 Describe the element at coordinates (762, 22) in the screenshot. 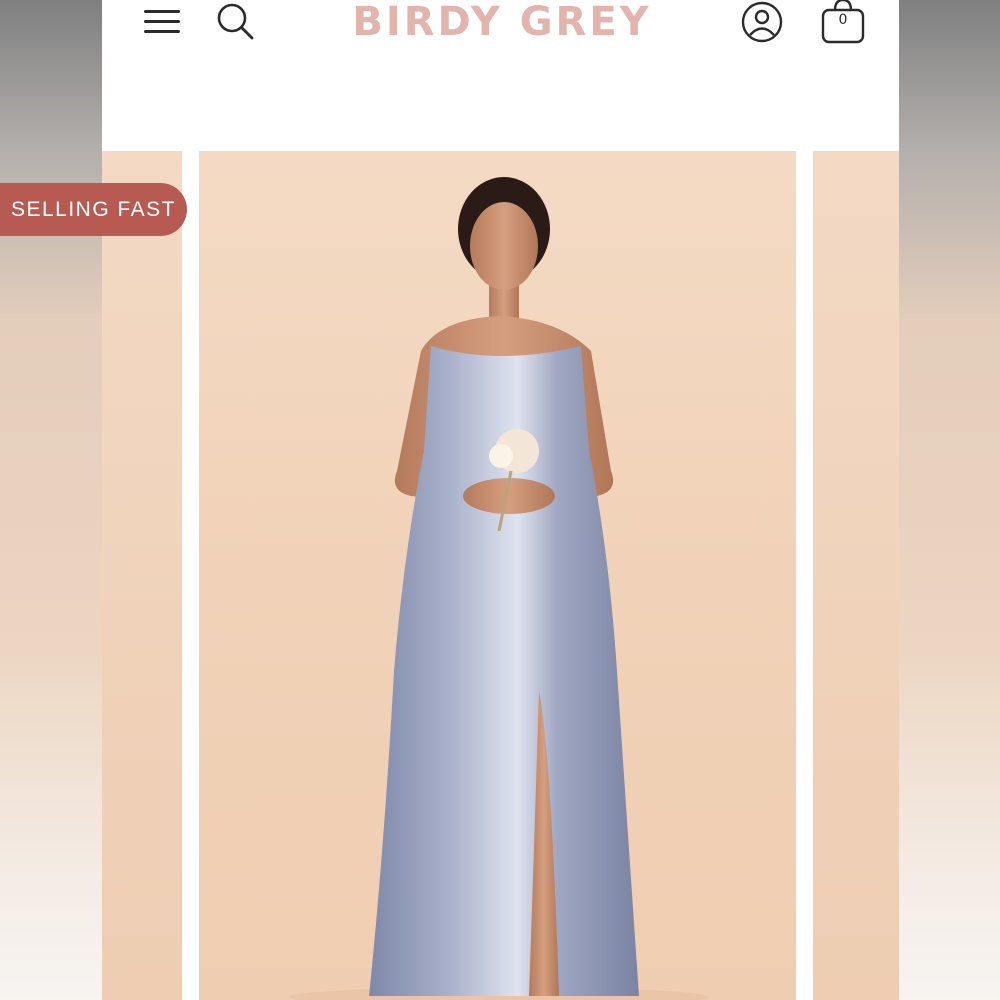

I see `account-icon` at that location.